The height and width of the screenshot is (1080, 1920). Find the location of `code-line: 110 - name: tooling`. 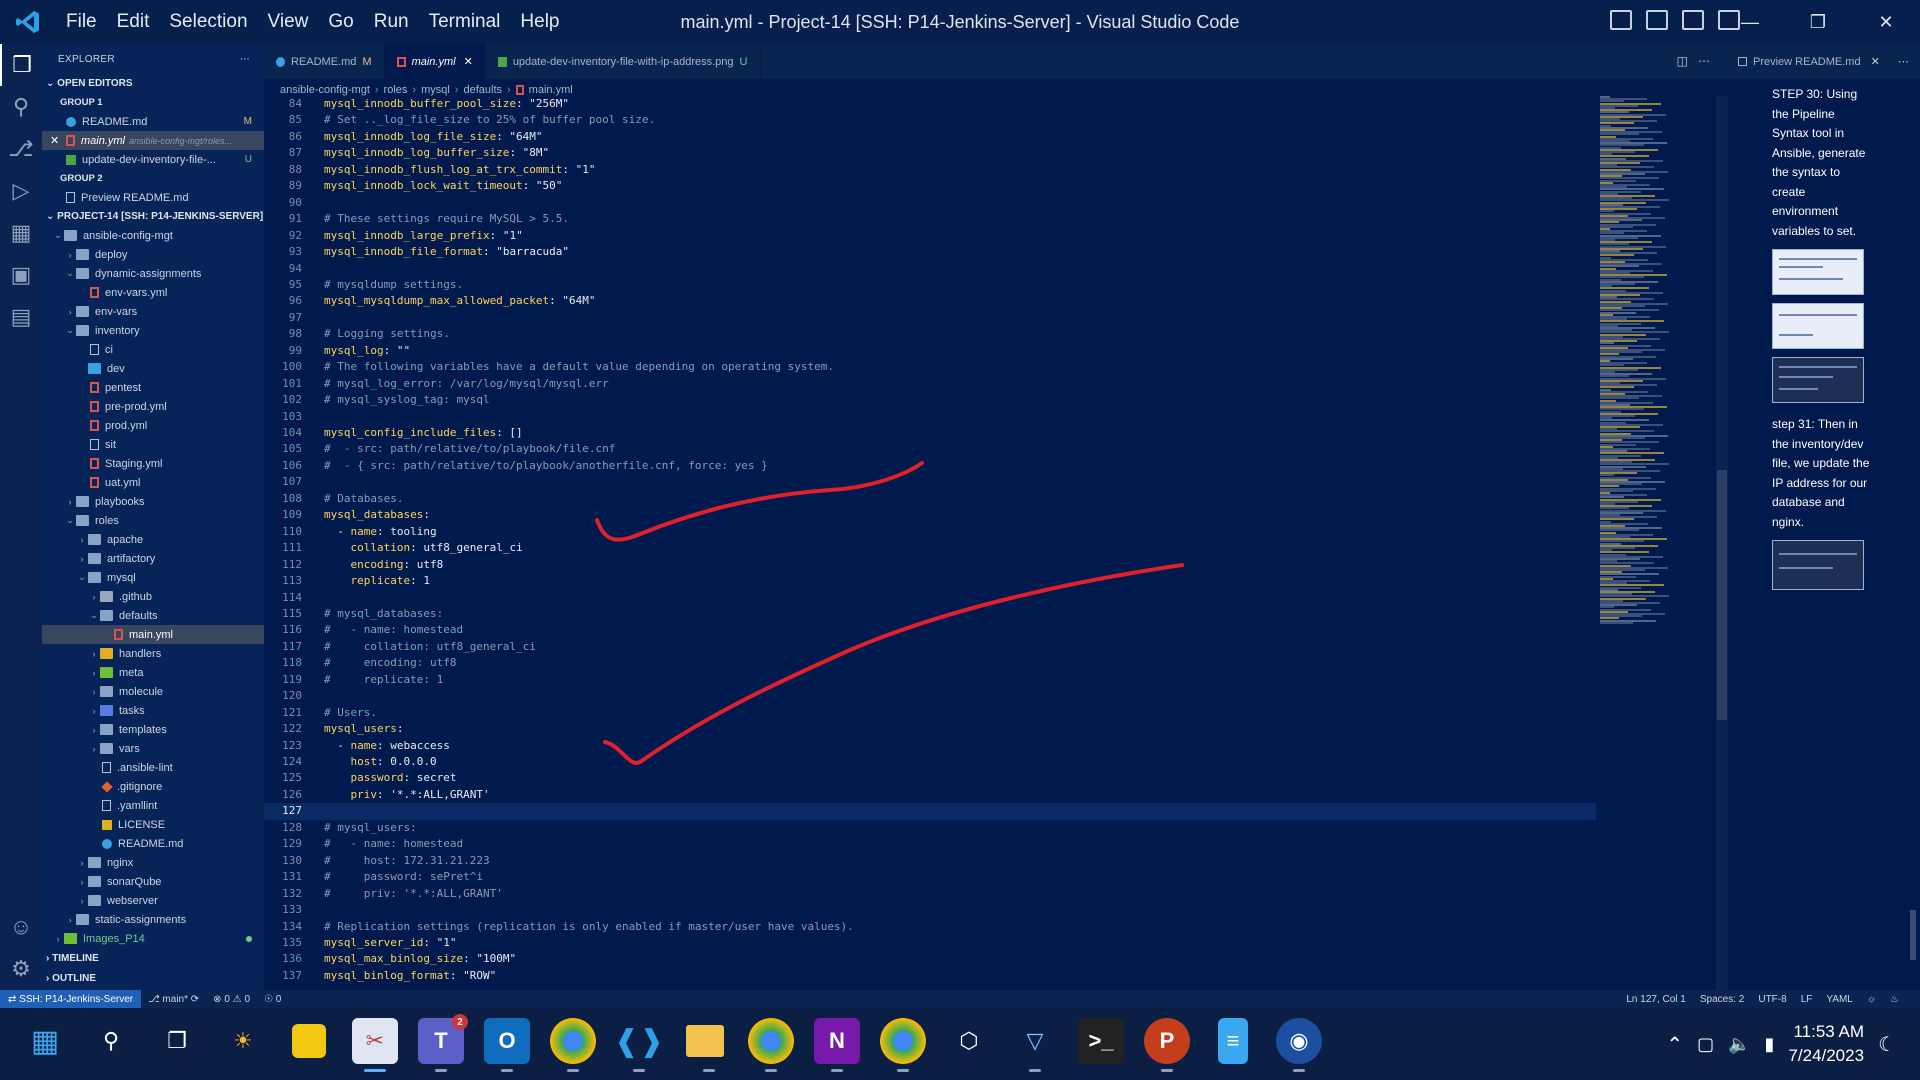

code-line: 110 - name: tooling is located at coordinates (930, 532).